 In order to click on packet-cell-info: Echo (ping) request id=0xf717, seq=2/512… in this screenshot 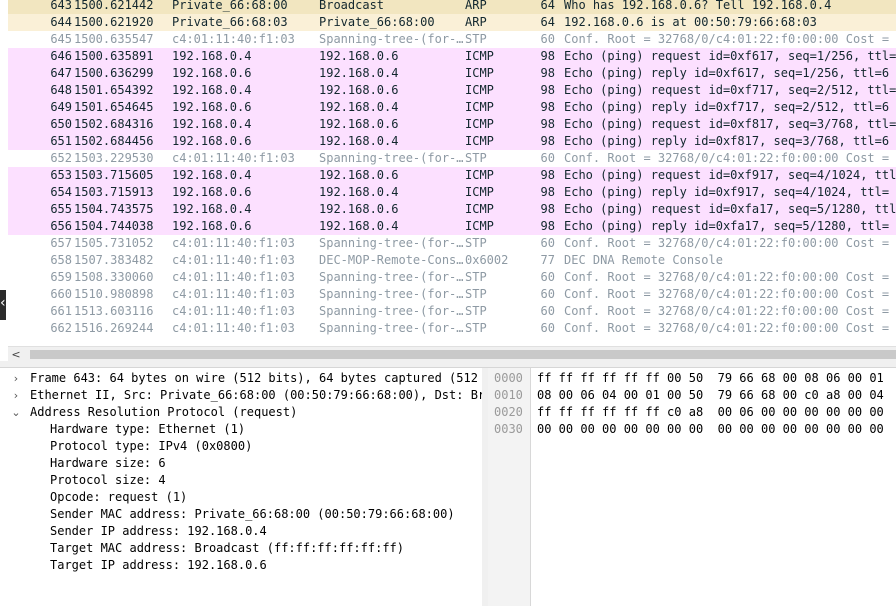, I will do `click(730, 90)`.